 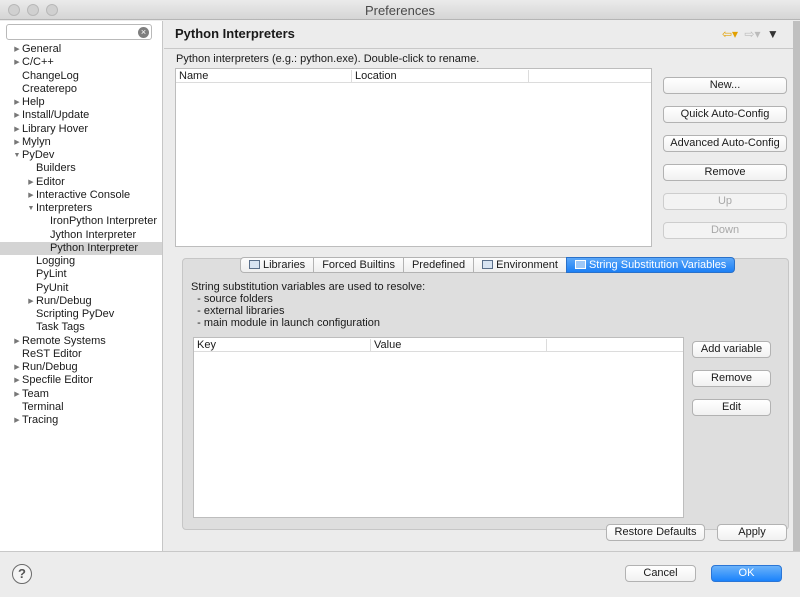 What do you see at coordinates (284, 265) in the screenshot?
I see `tab-label: Libraries` at bounding box center [284, 265].